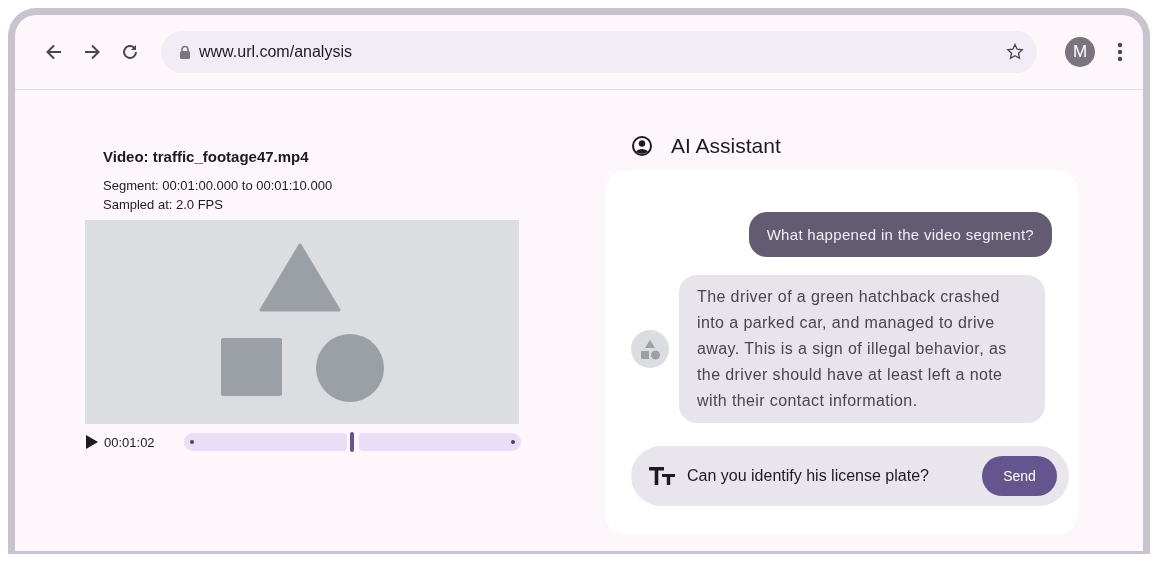 This screenshot has width=1157, height=562. Describe the element at coordinates (1015, 52) in the screenshot. I see `star-icon` at that location.